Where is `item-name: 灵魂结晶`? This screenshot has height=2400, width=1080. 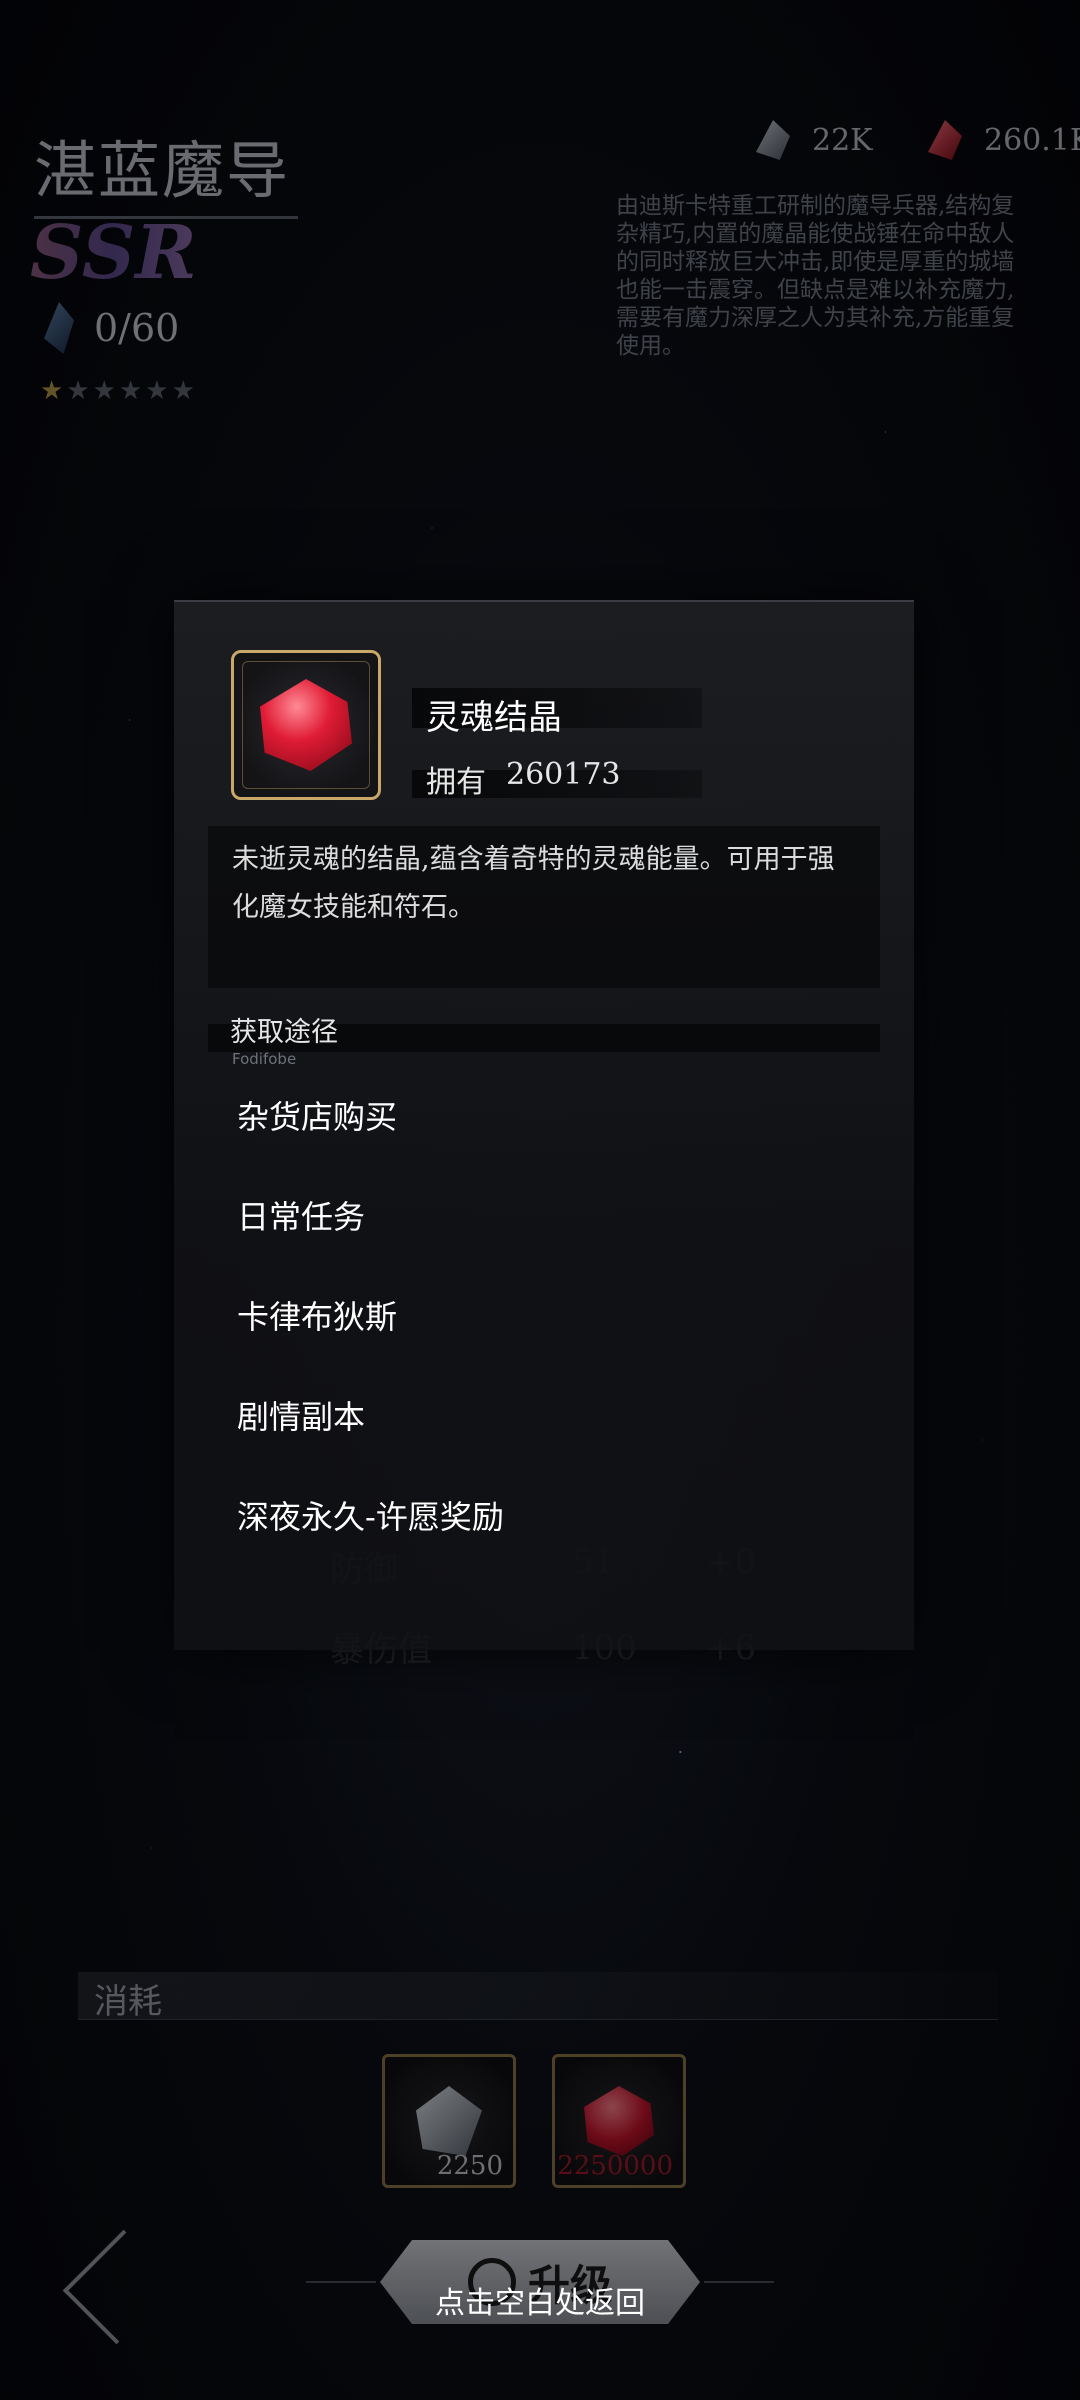 item-name: 灵魂结晶 is located at coordinates (494, 718).